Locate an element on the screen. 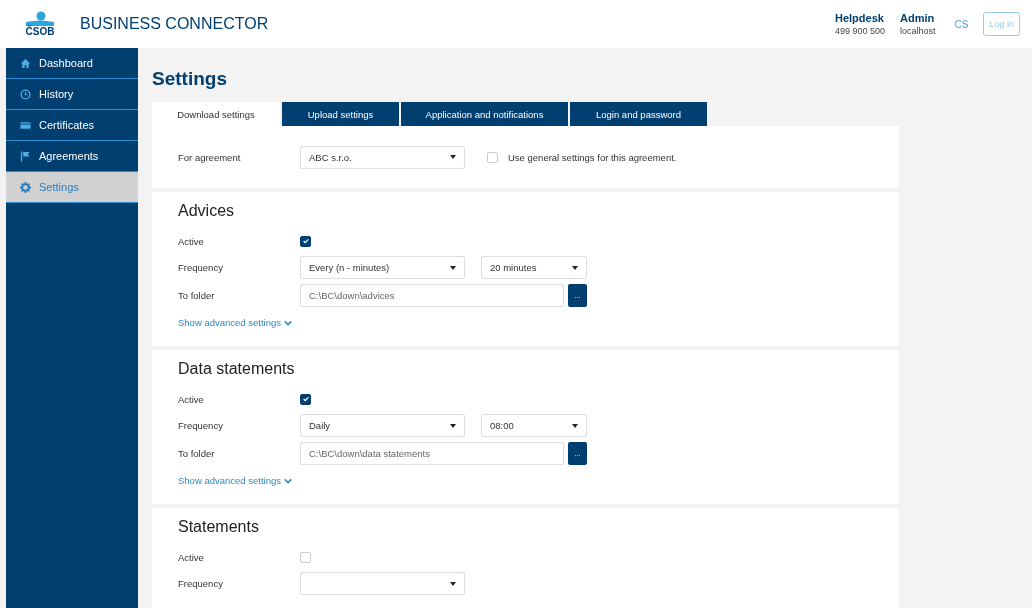 The width and height of the screenshot is (1032, 608). clock-icon is located at coordinates (25, 94).